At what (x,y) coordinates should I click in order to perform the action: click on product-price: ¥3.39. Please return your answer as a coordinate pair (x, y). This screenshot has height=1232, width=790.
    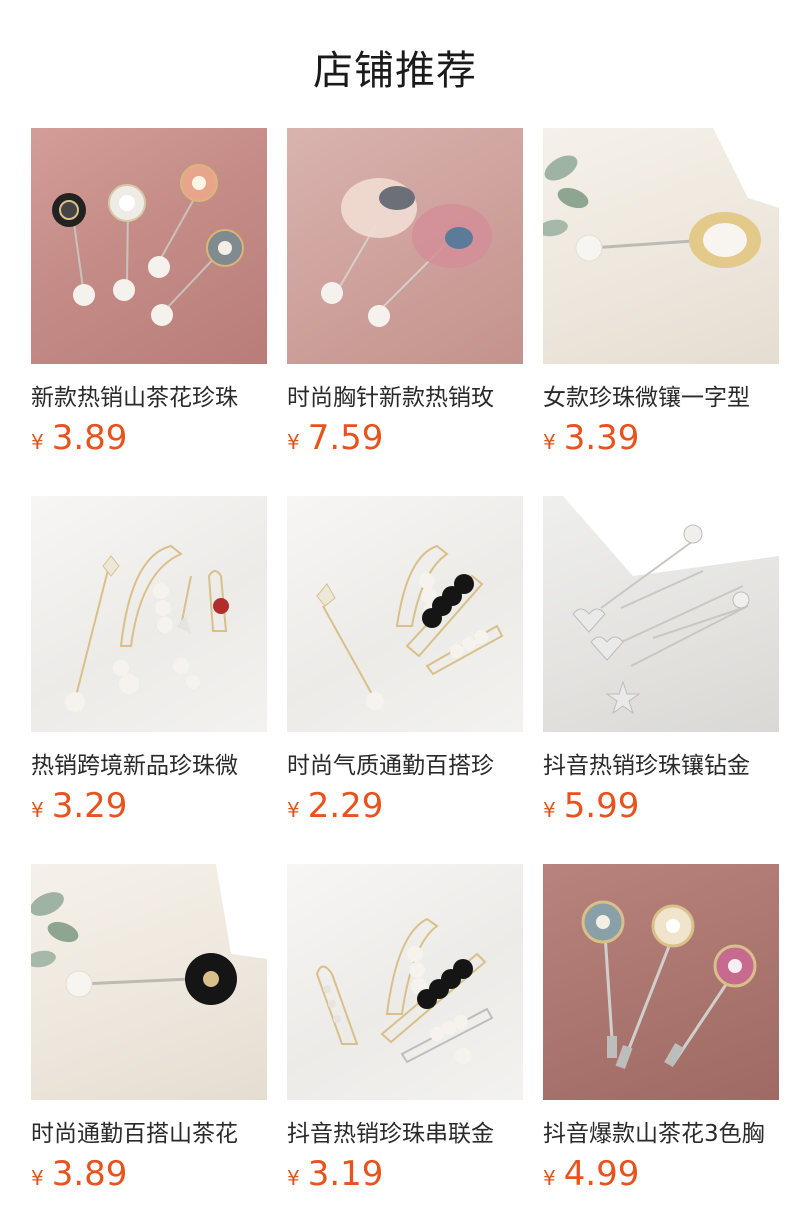
    Looking at the image, I should click on (591, 438).